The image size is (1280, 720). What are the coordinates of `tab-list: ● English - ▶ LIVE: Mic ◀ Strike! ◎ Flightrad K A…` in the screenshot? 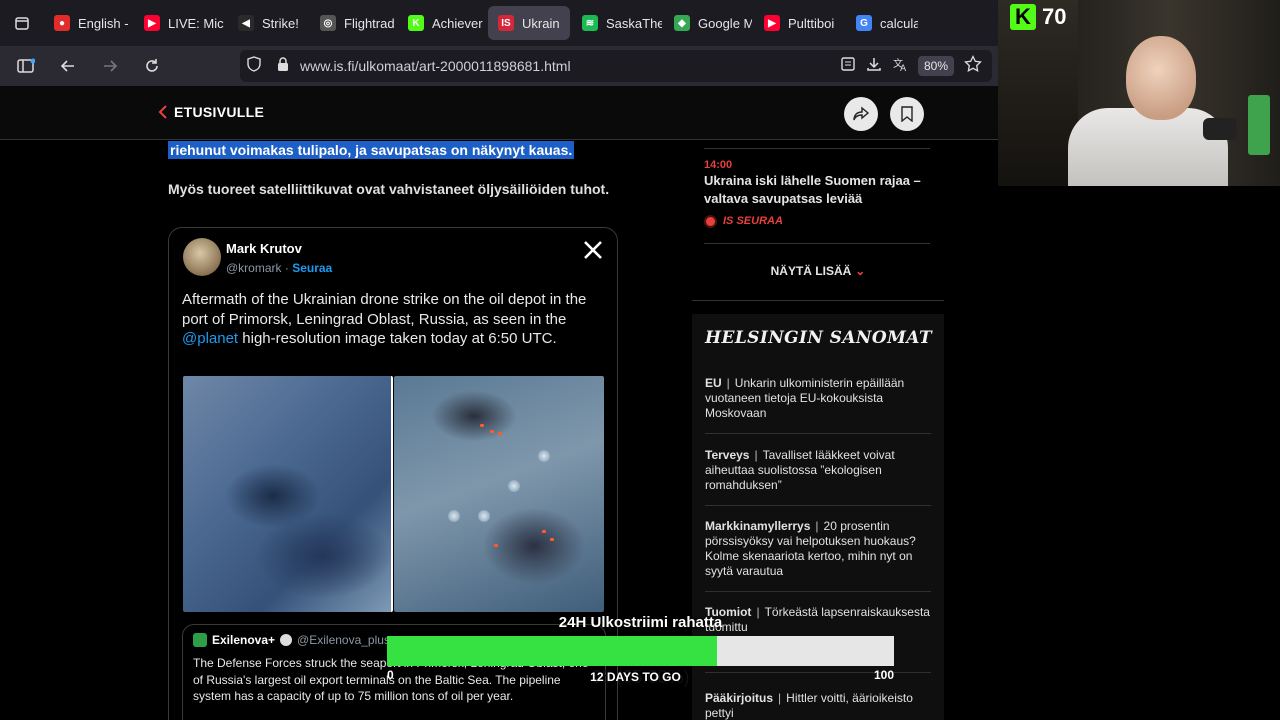 It's located at (481, 23).